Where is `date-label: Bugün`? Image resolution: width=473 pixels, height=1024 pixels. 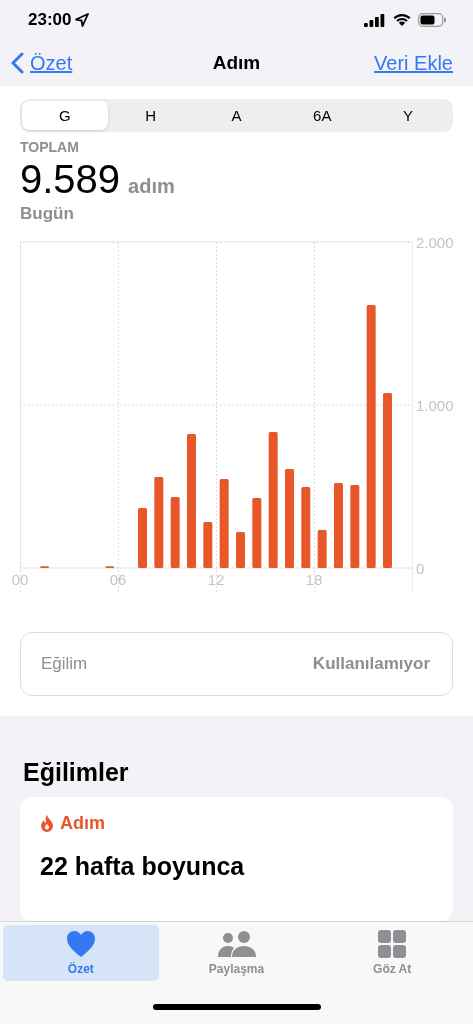 date-label: Bugün is located at coordinates (47, 214).